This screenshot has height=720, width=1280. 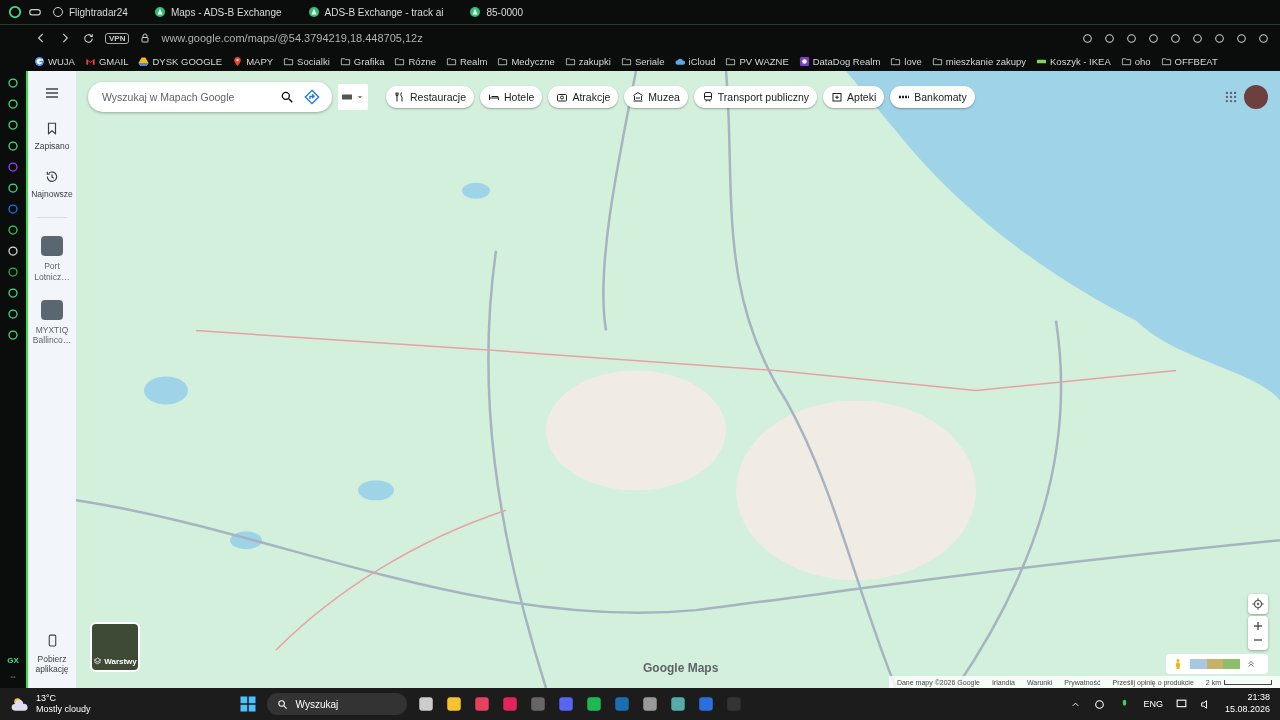 What do you see at coordinates (681, 668) in the screenshot?
I see `google-maps-logo: Google Maps` at bounding box center [681, 668].